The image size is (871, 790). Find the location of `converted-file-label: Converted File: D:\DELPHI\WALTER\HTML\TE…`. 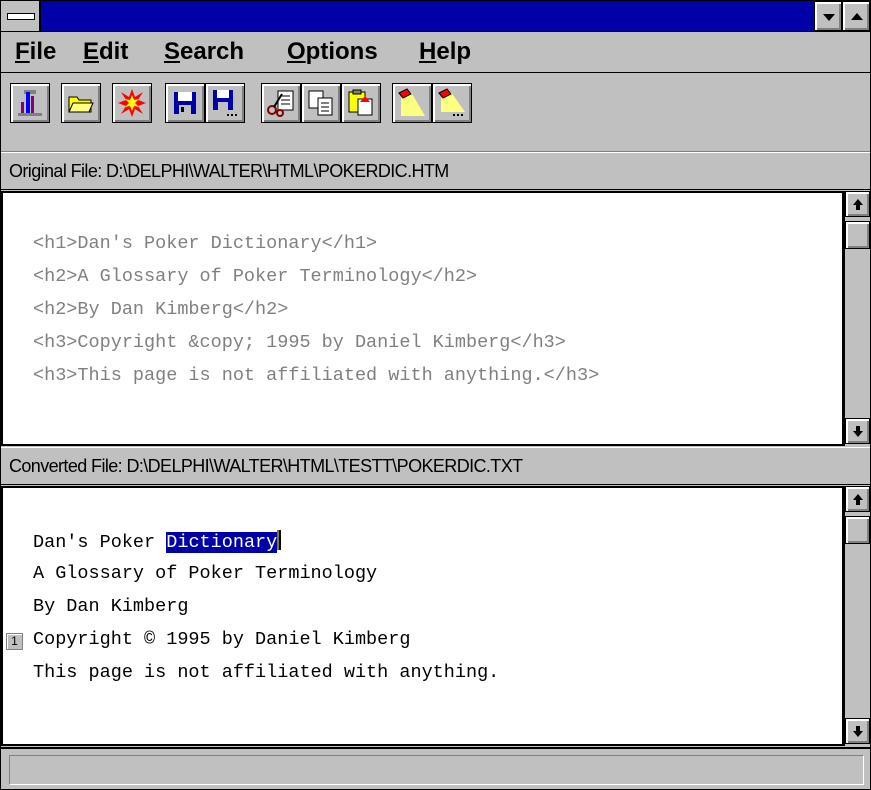

converted-file-label: Converted File: D:\DELPHI\WALTER\HTML\TE… is located at coordinates (266, 466).